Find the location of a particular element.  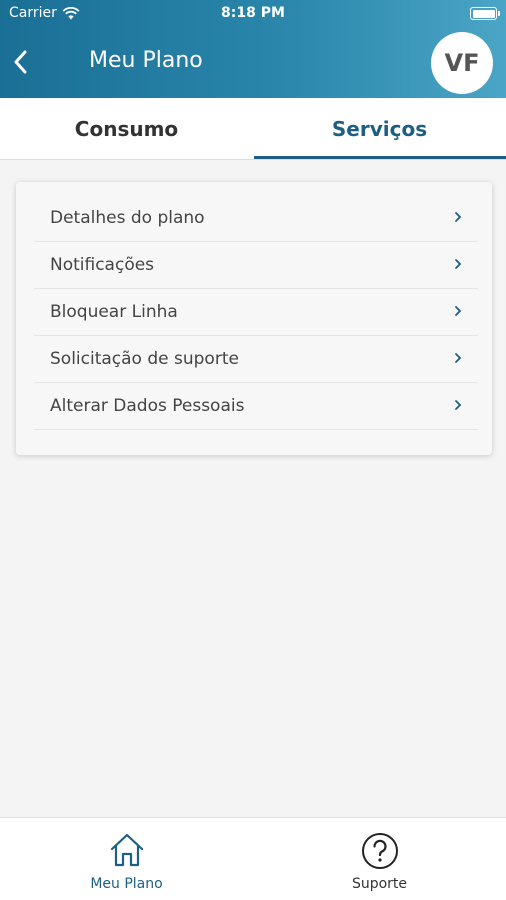

page-title: Meu Plano is located at coordinates (146, 60).